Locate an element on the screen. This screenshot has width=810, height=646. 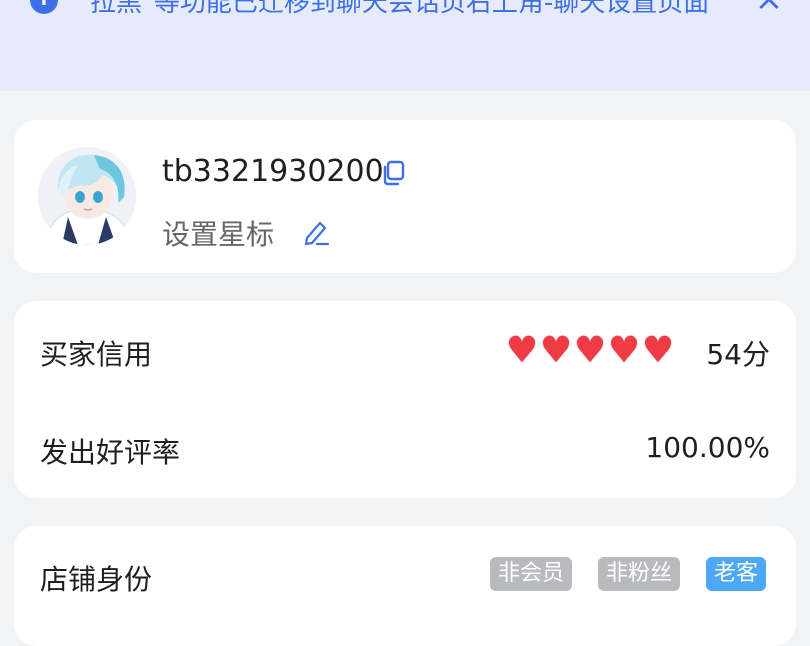
tag-non-fan: 非粉丝 is located at coordinates (639, 574).